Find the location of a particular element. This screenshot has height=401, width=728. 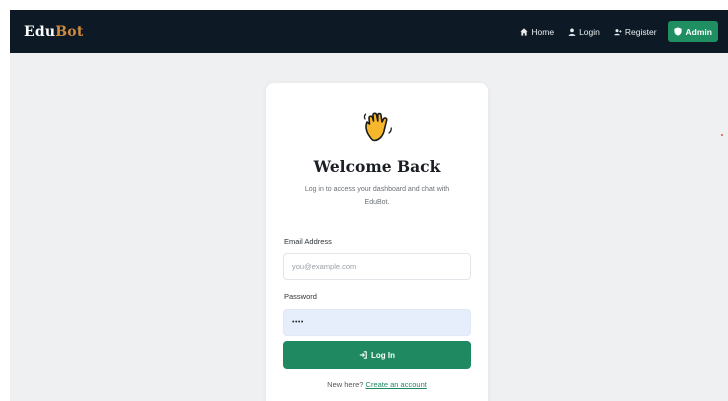

nav-login-link: Login is located at coordinates (584, 32).